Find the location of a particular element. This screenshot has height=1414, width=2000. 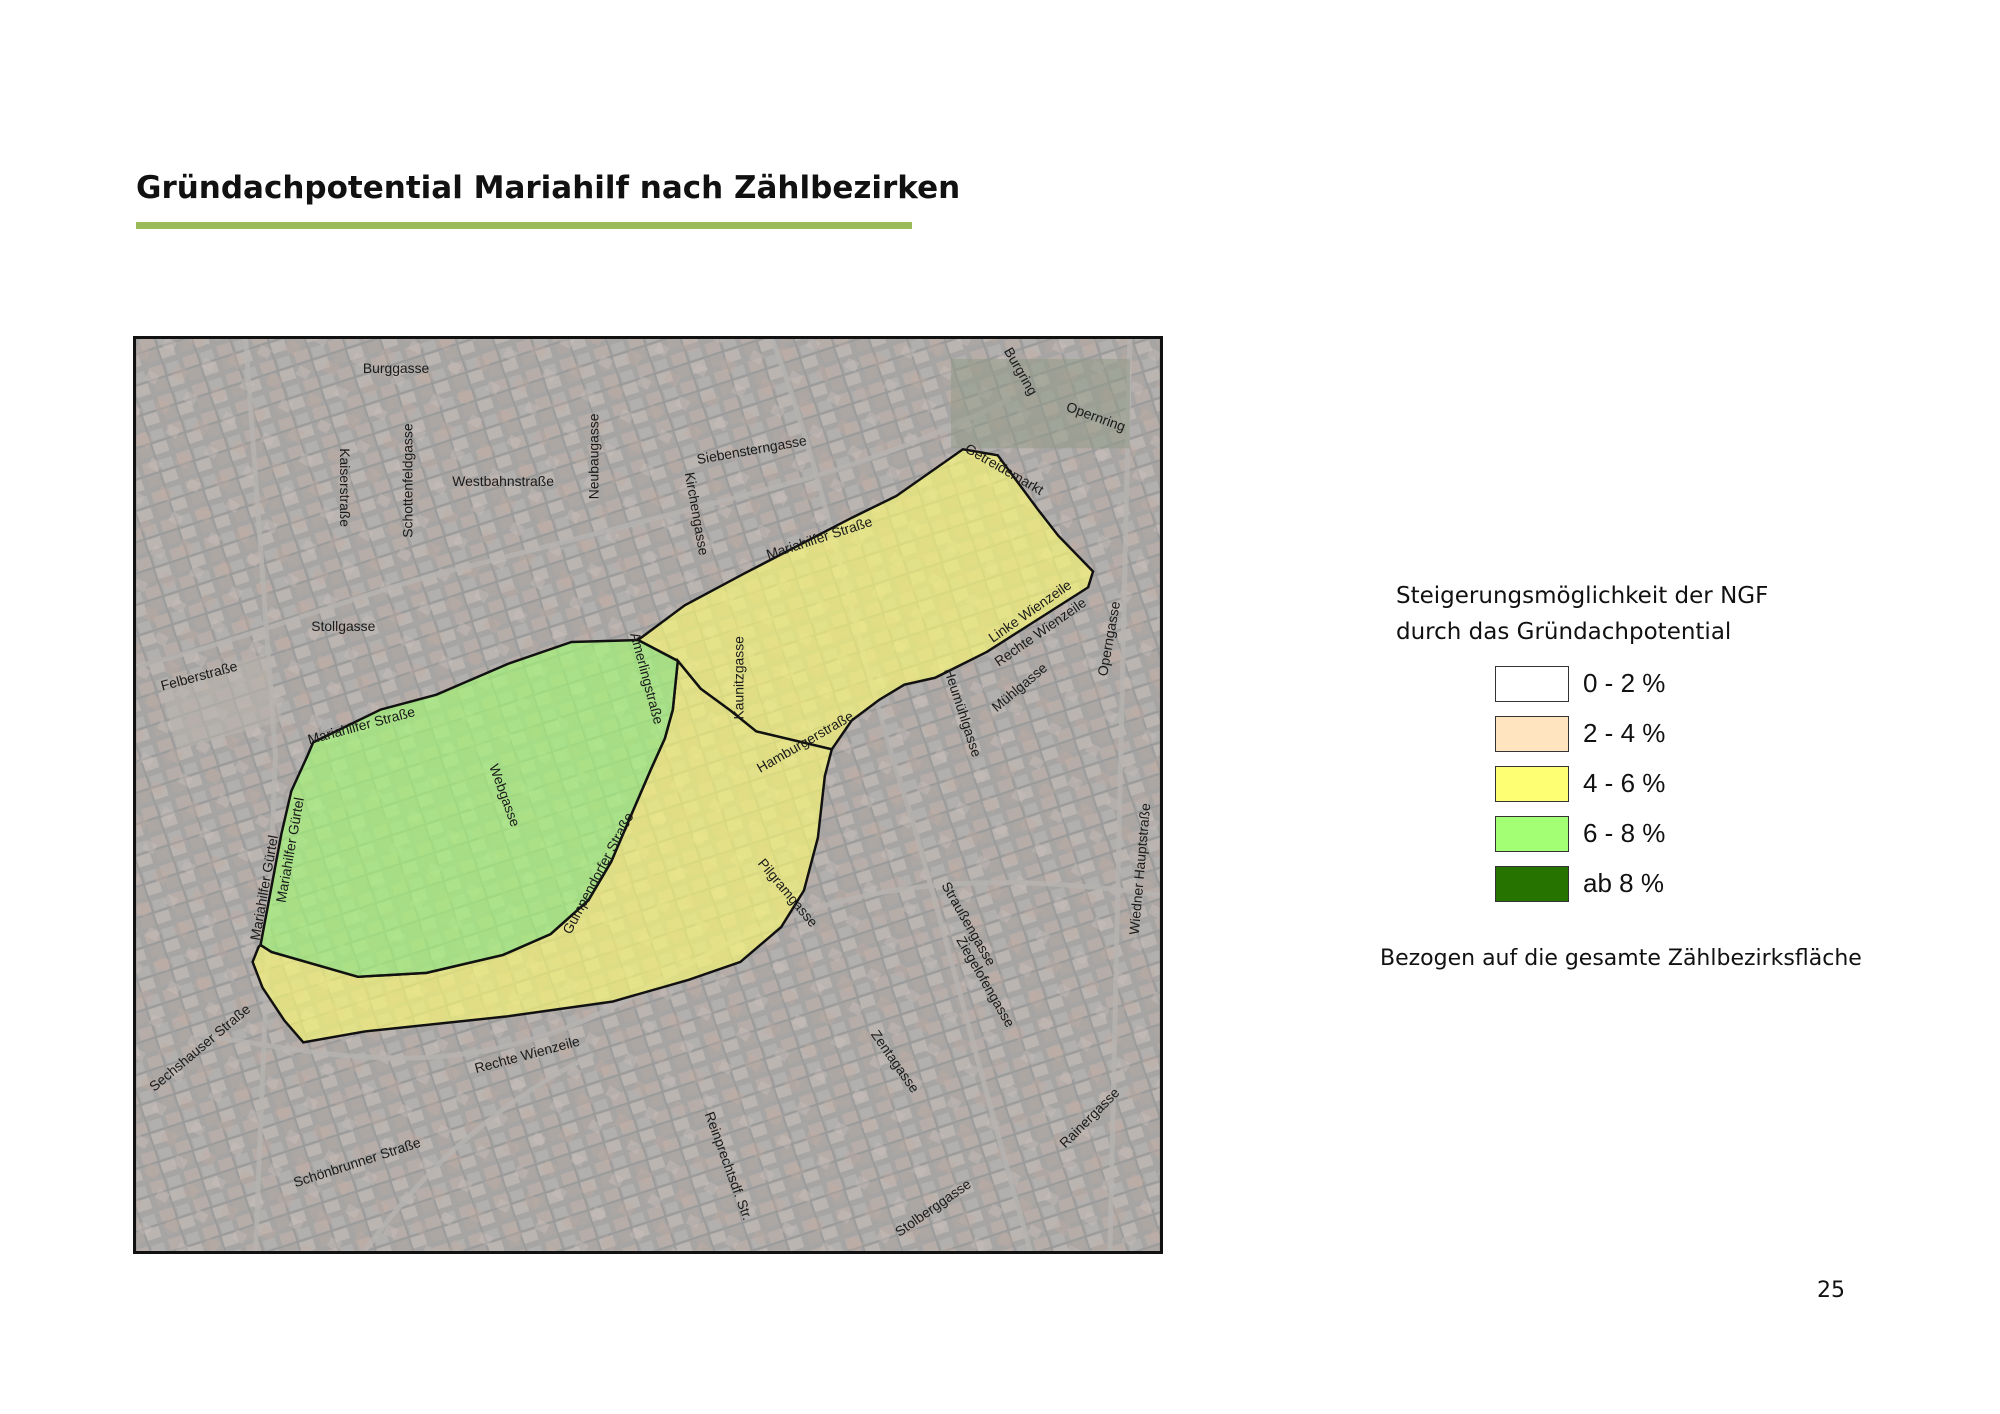

legend-label: 0 - 2 % is located at coordinates (1624, 683).